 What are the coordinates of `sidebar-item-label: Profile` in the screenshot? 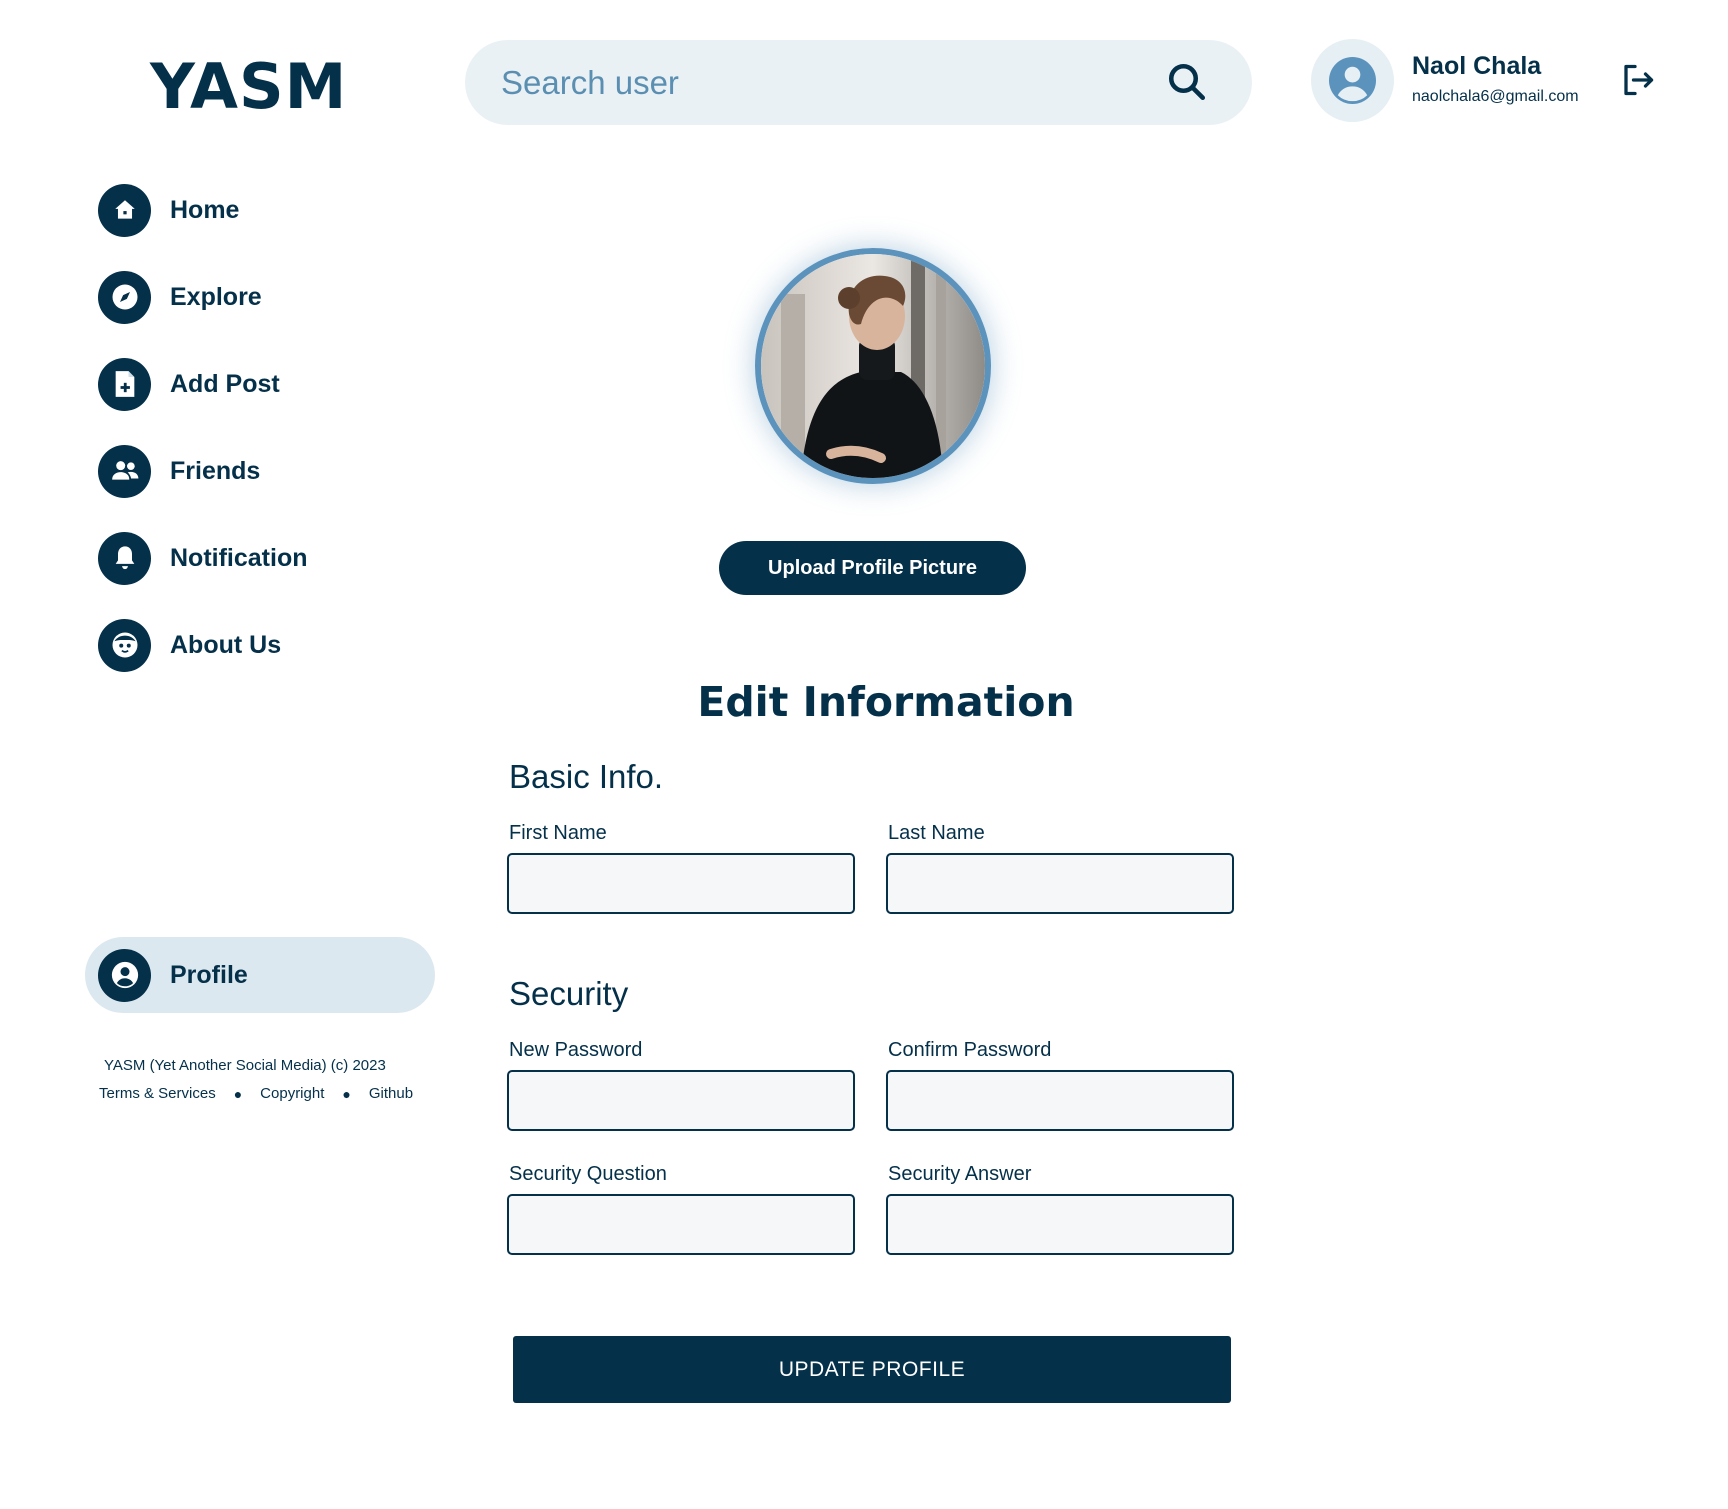 It's located at (209, 974).